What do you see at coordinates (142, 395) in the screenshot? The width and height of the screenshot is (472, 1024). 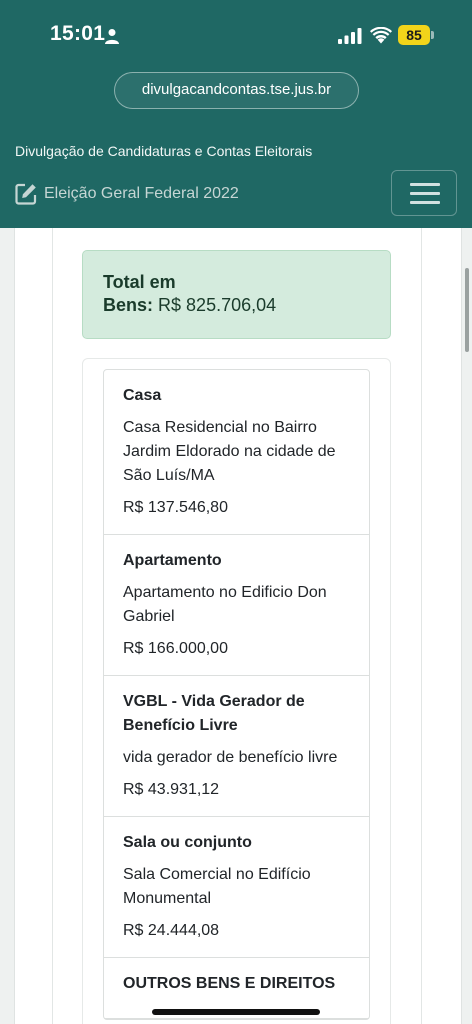 I see `asset-title: Casa` at bounding box center [142, 395].